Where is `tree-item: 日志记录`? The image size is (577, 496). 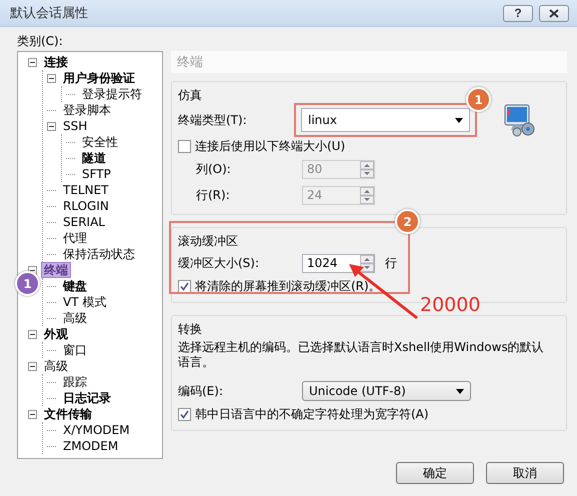 tree-item: 日志记录 is located at coordinates (87, 398).